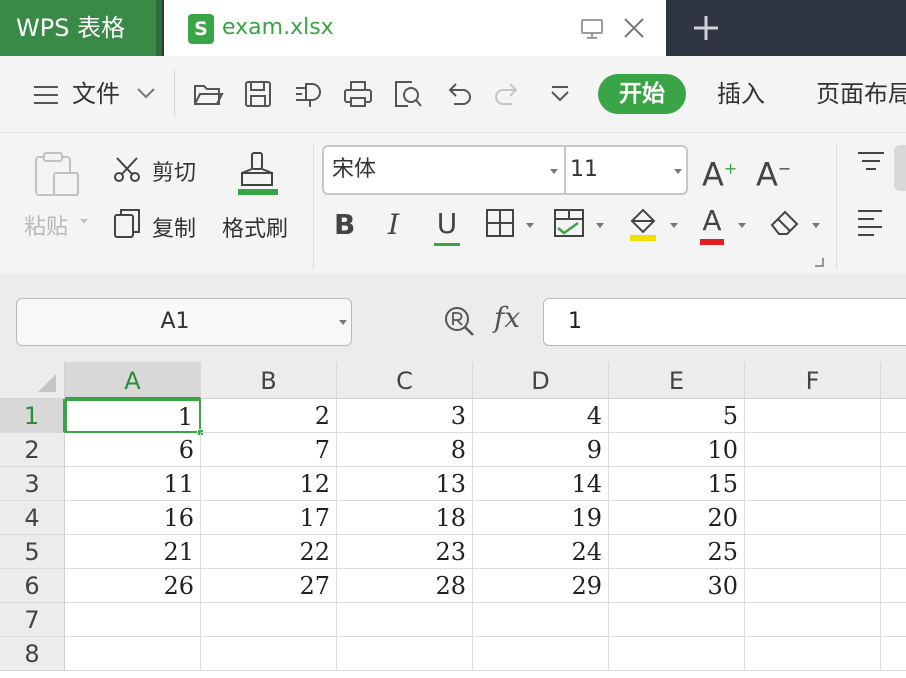  I want to click on cell-c4: 18, so click(405, 518).